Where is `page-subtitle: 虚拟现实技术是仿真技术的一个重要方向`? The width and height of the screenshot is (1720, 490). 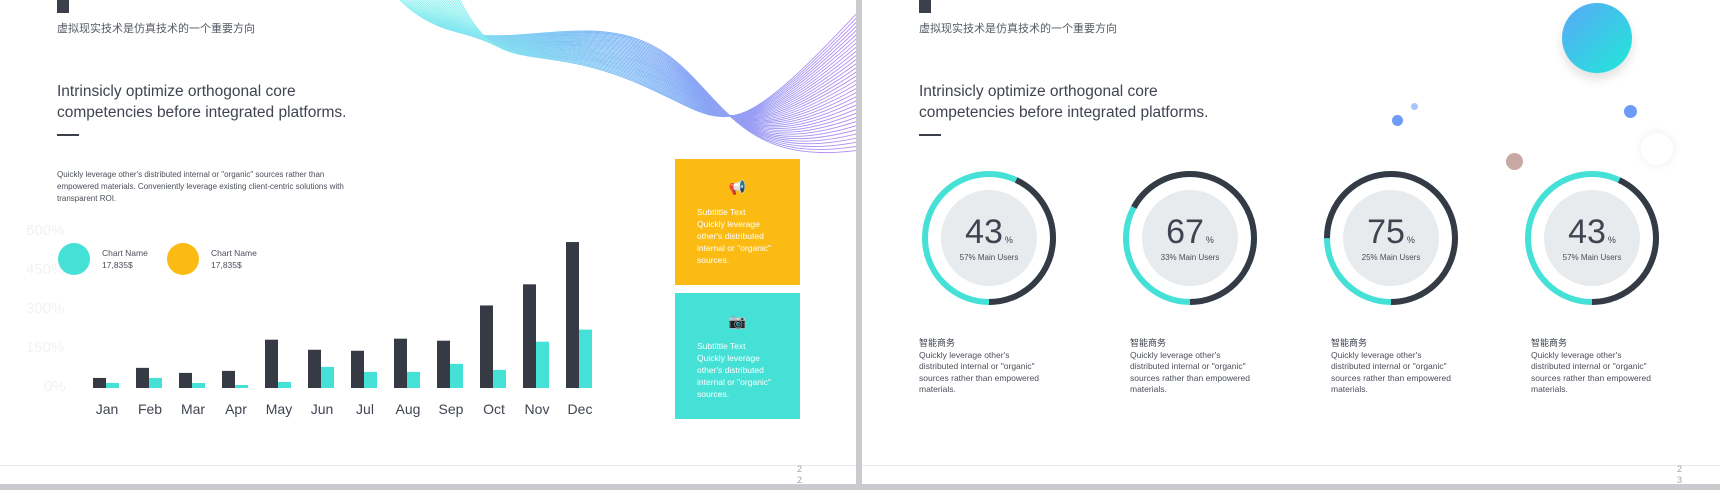 page-subtitle: 虚拟现实技术是仿真技术的一个重要方向 is located at coordinates (1018, 29).